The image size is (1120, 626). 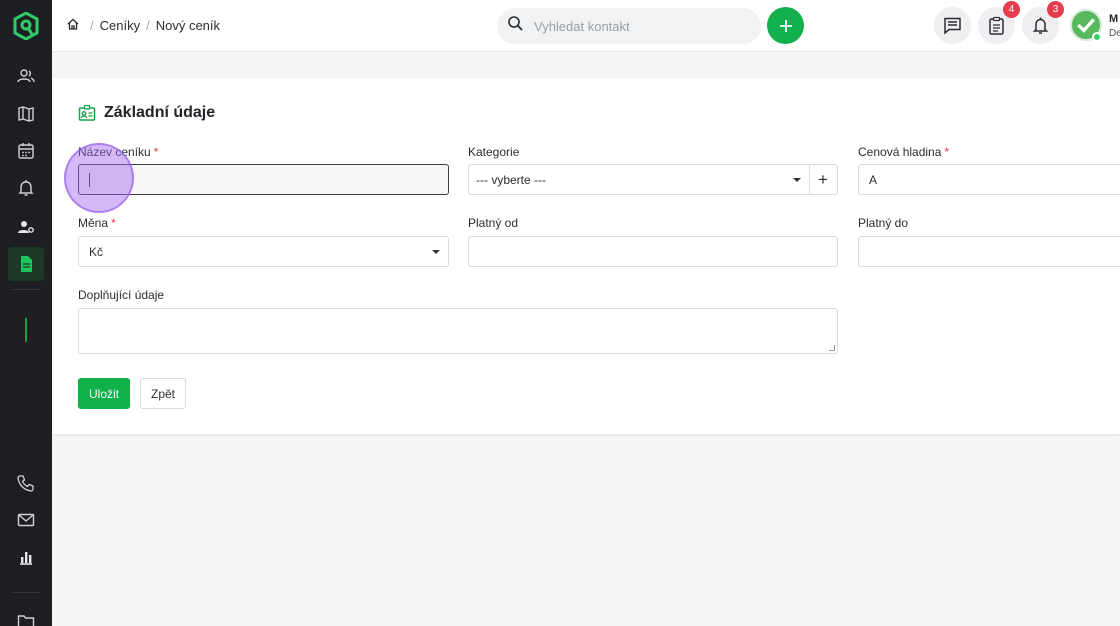 What do you see at coordinates (653, 251) in the screenshot?
I see `valid-from-input` at bounding box center [653, 251].